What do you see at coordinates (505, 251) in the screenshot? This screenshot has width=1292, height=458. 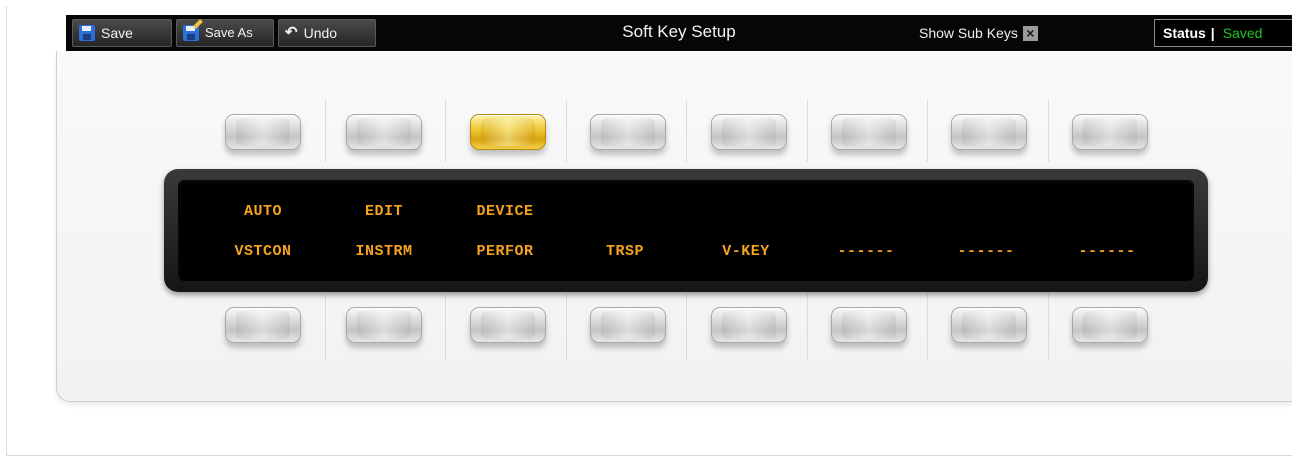 I see `lcd-bottom-label-3: PERFOR` at bounding box center [505, 251].